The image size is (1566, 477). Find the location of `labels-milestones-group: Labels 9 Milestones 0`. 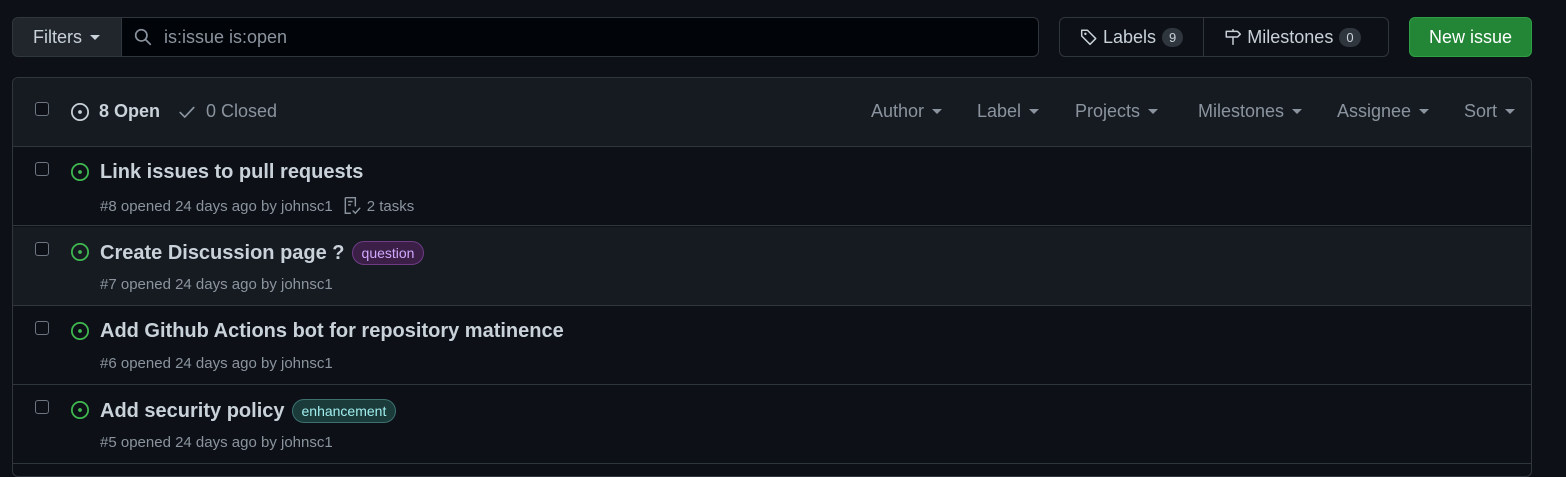

labels-milestones-group: Labels 9 Milestones 0 is located at coordinates (1224, 37).